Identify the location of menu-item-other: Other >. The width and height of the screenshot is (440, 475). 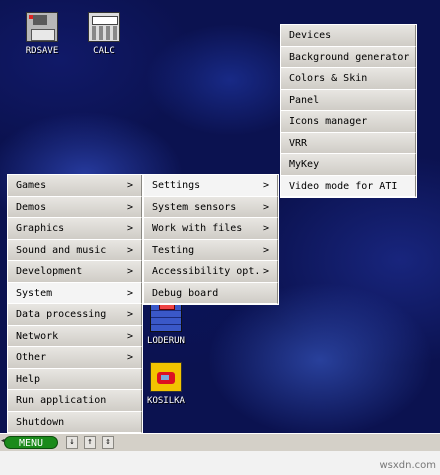
(75, 358).